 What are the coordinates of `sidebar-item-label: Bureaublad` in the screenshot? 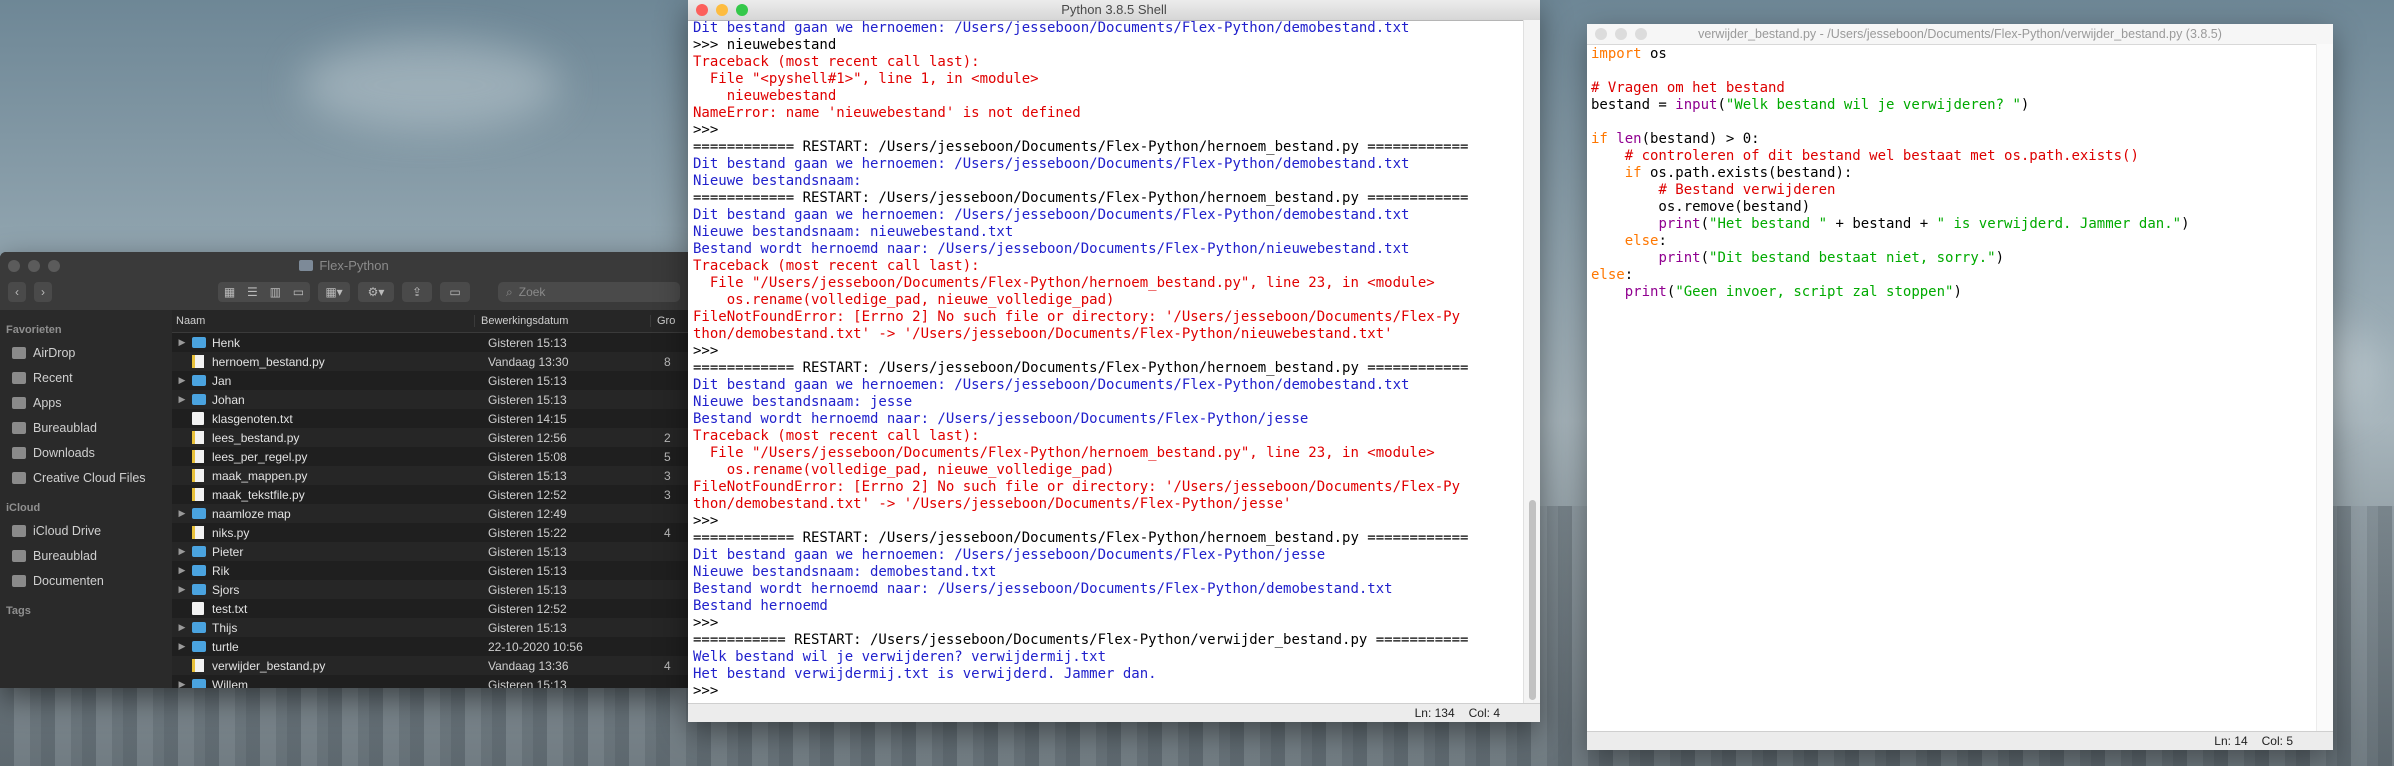 It's located at (65, 555).